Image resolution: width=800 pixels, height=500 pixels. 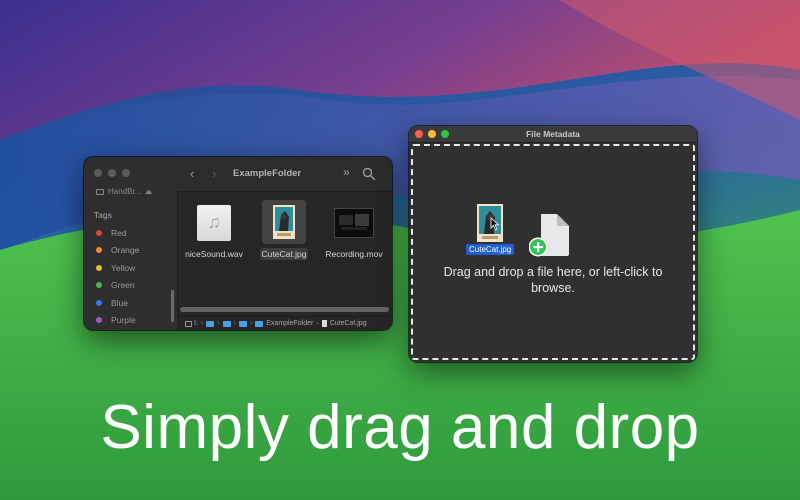 I want to click on minimize-button, so click(x=112, y=173).